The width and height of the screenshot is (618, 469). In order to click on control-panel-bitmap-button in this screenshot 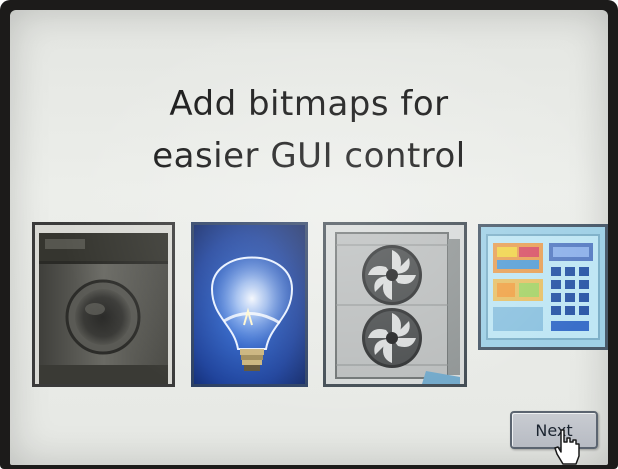, I will do `click(543, 287)`.